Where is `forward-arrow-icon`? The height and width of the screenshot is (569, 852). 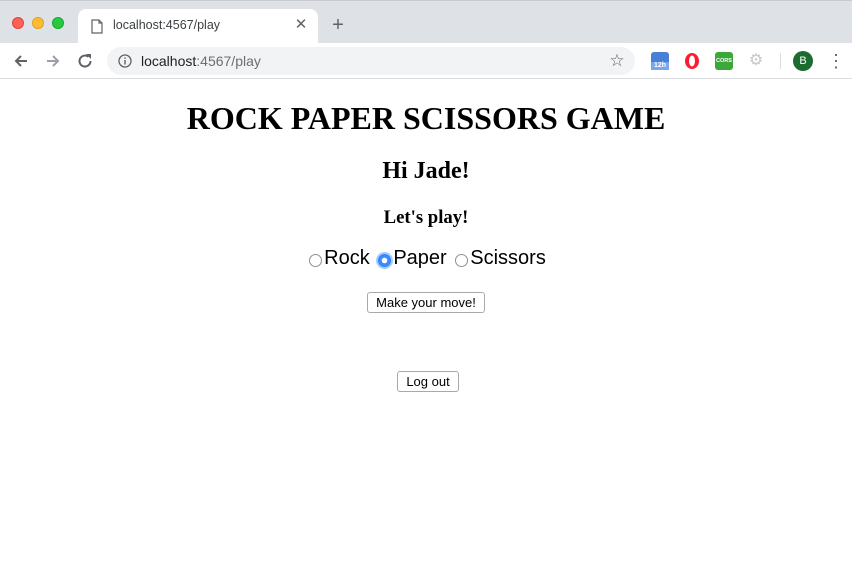 forward-arrow-icon is located at coordinates (53, 61).